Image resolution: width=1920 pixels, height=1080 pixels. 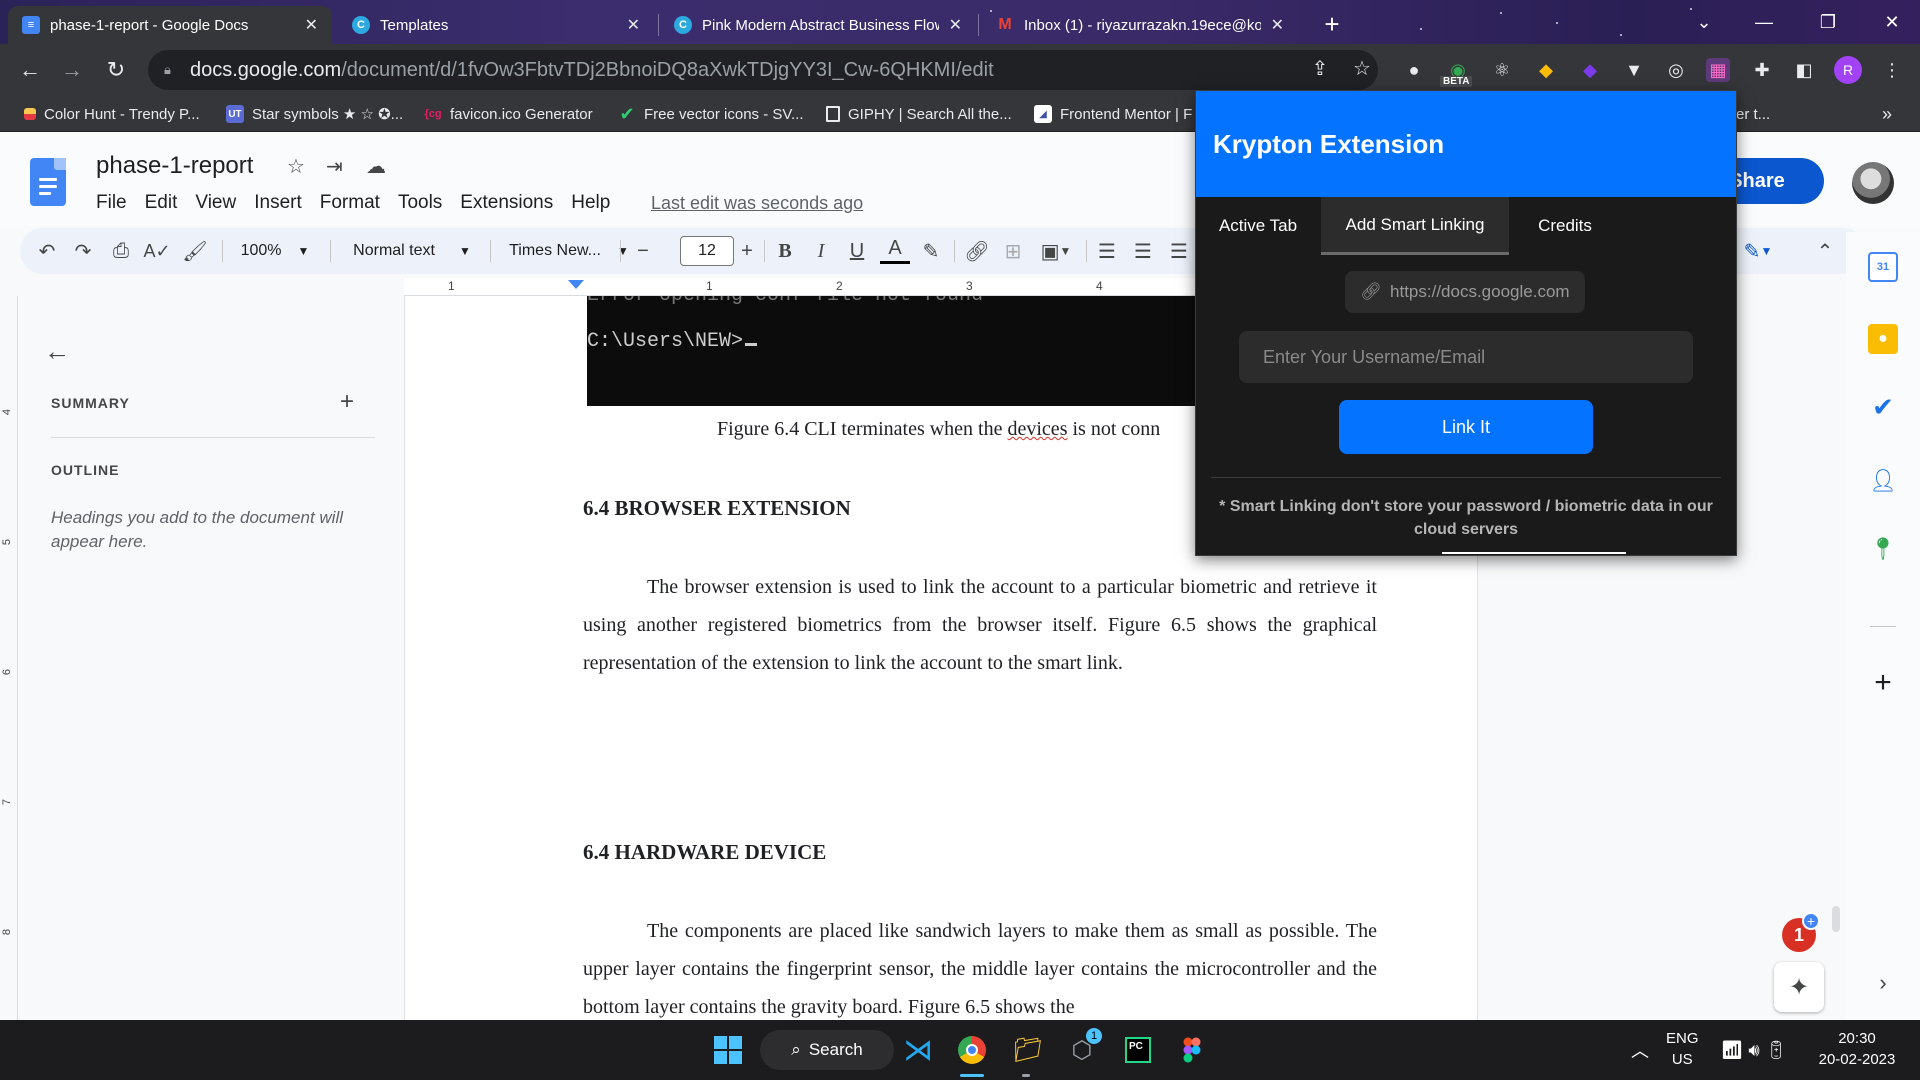 I want to click on bookmark-item: {cg favicon.ico Generator, so click(x=508, y=114).